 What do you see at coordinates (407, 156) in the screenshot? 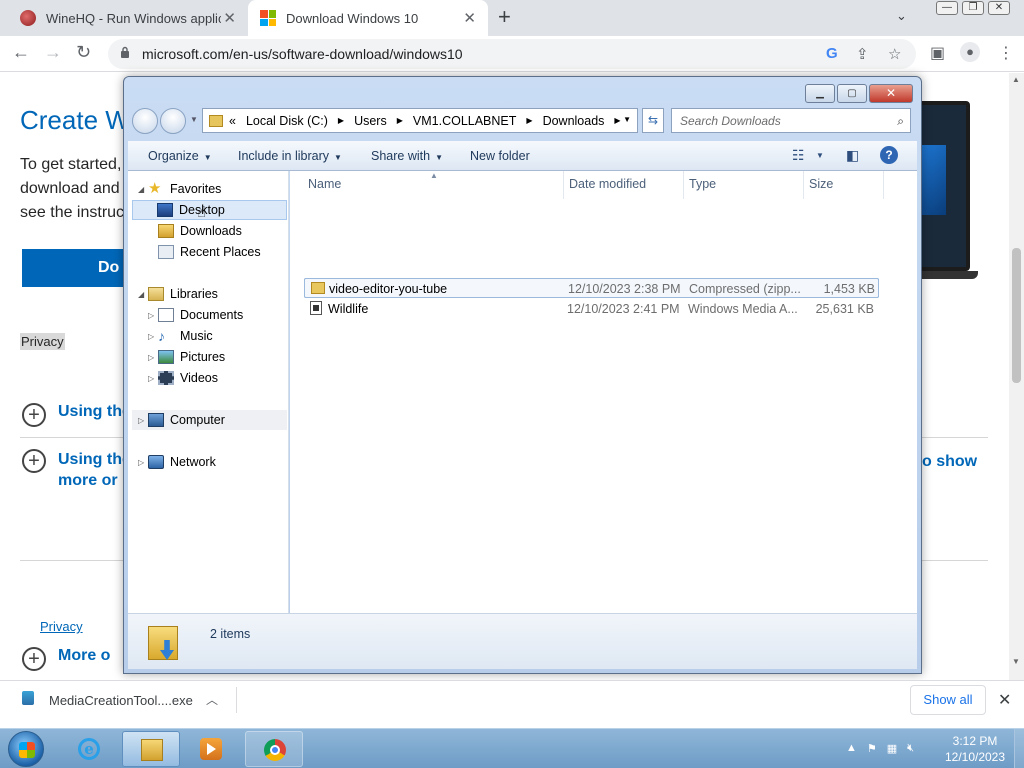
I see `share-with-button: Share with ▼` at bounding box center [407, 156].